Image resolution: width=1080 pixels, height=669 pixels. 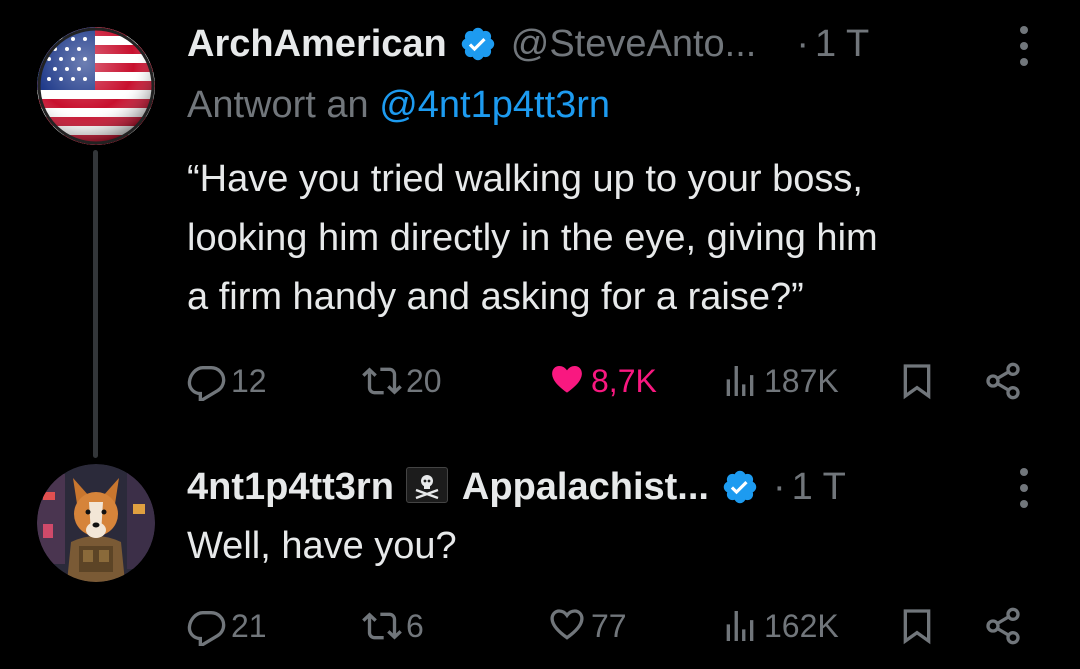 What do you see at coordinates (95, 304) in the screenshot?
I see `thread-connector-line` at bounding box center [95, 304].